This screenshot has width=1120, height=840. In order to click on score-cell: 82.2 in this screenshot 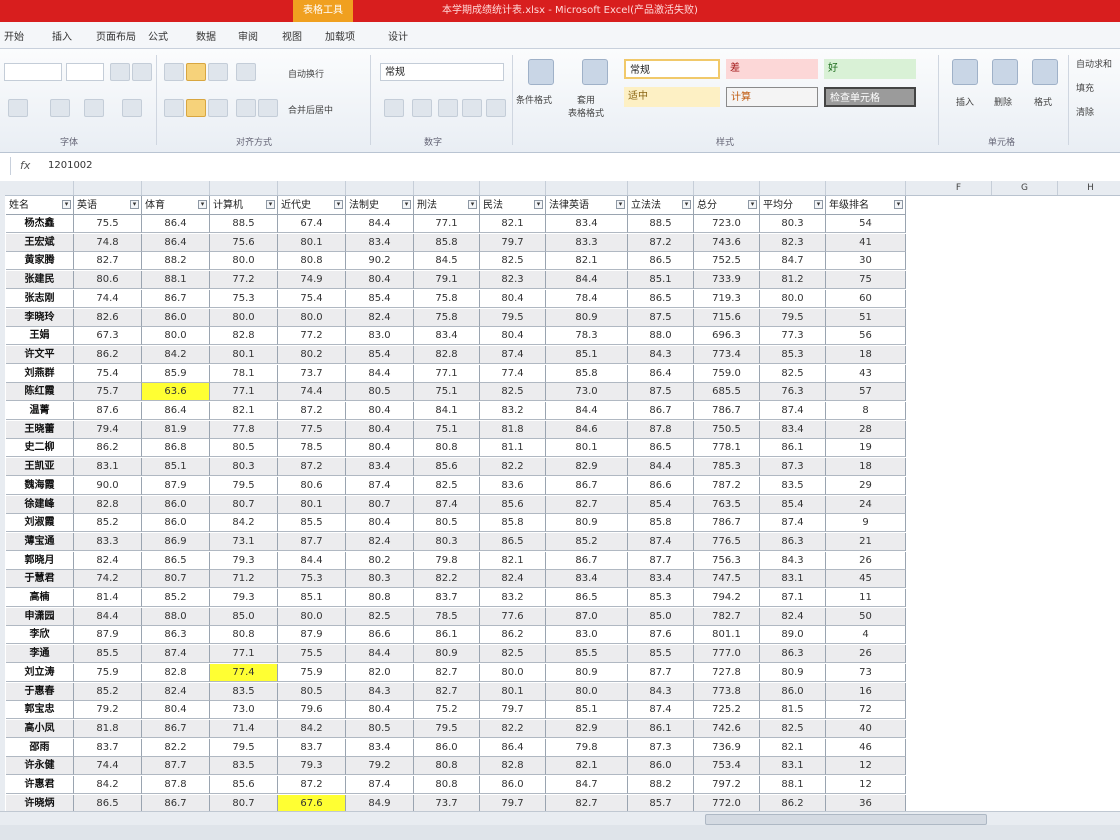, I will do `click(176, 747)`.